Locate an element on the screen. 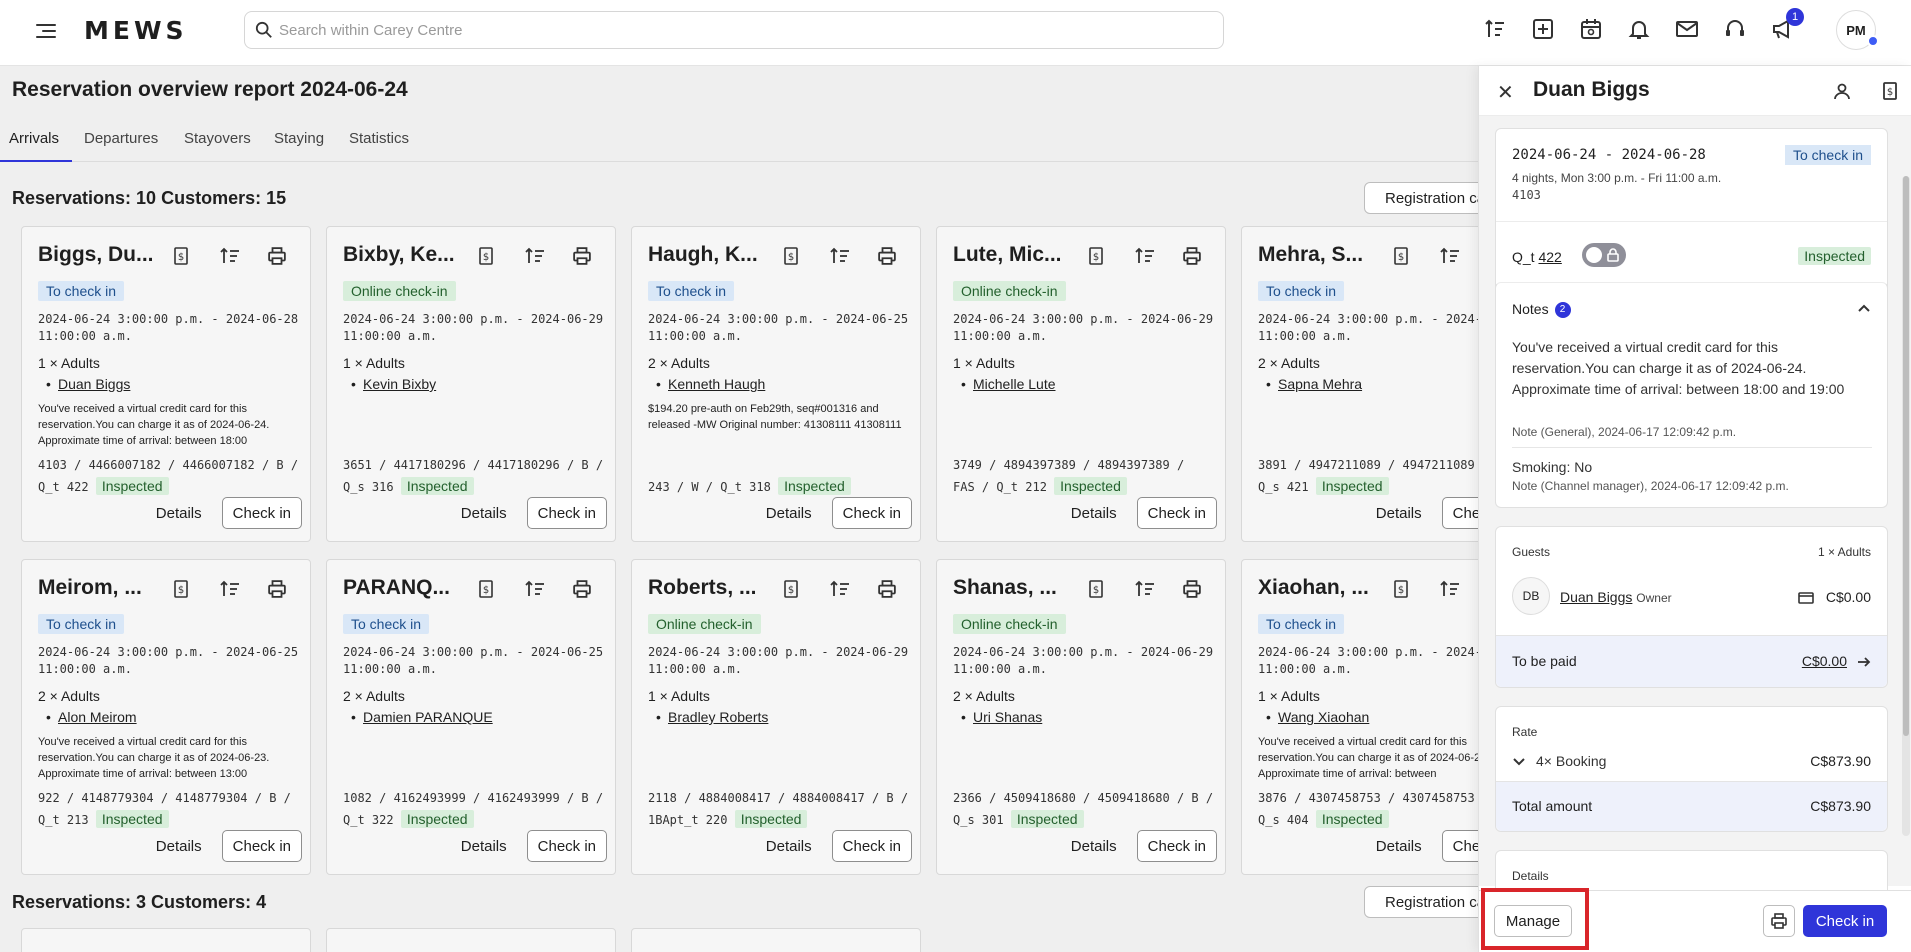  tab-arrivals: Arrivals is located at coordinates (34, 138).